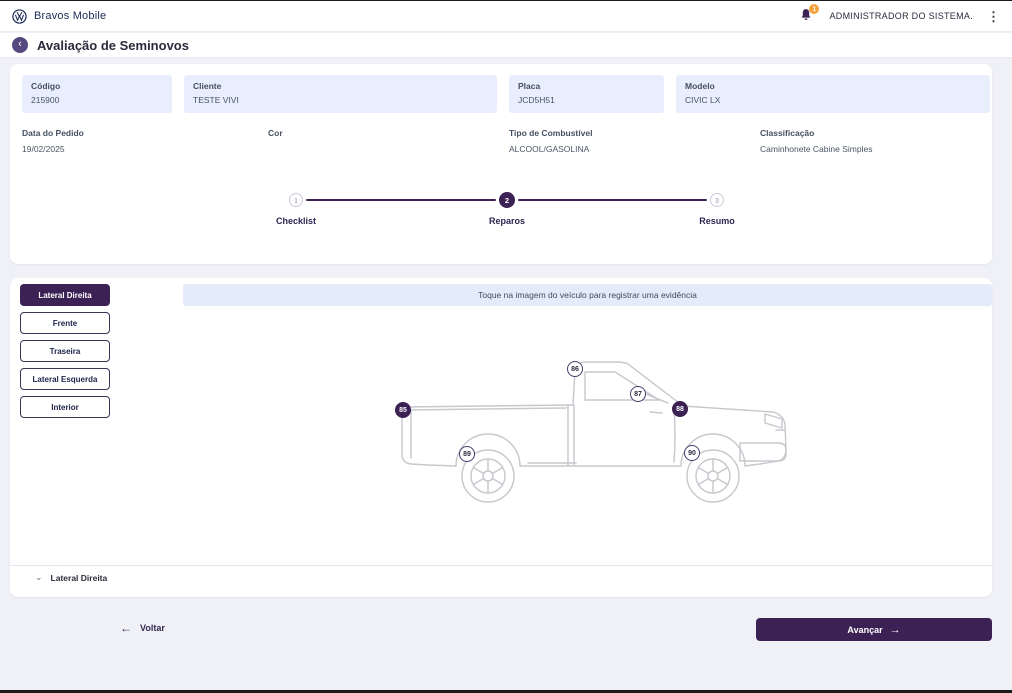  What do you see at coordinates (586, 94) in the screenshot?
I see `field-placa: Placa JCD5H51` at bounding box center [586, 94].